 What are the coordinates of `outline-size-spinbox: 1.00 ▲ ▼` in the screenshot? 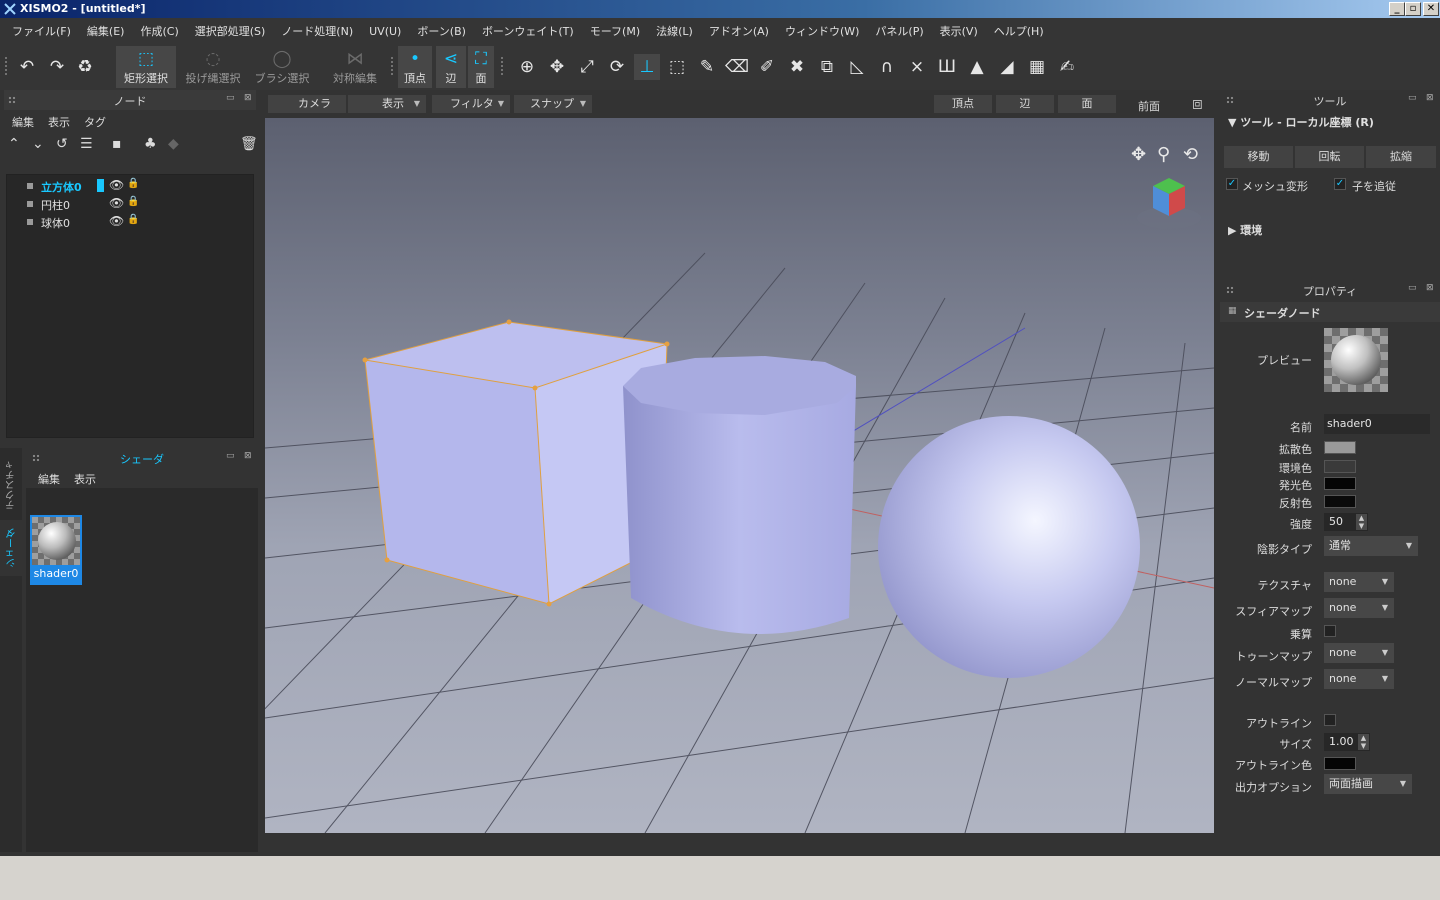 It's located at (1347, 742).